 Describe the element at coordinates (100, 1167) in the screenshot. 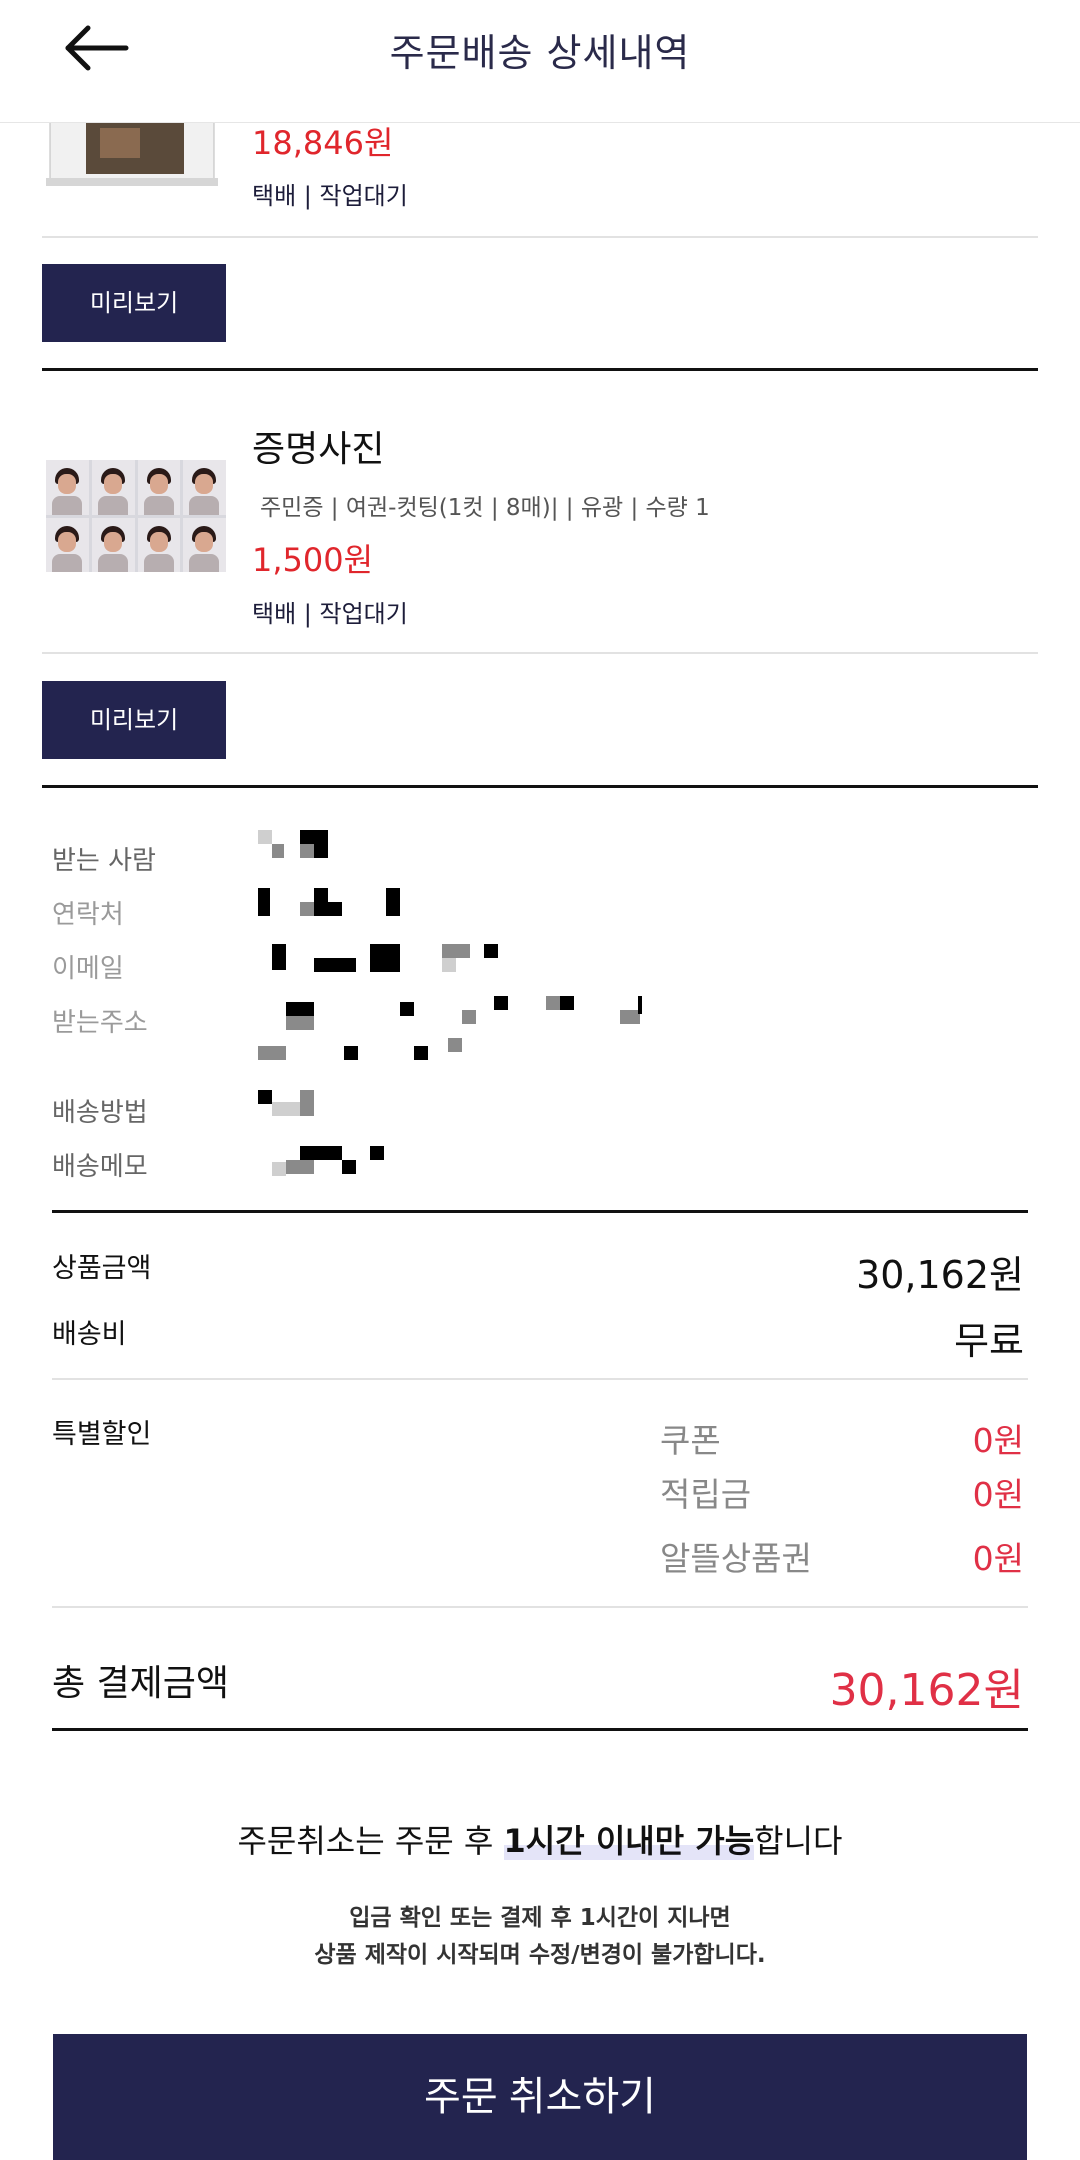

I see `shipping-memo-label: 배송메모` at that location.